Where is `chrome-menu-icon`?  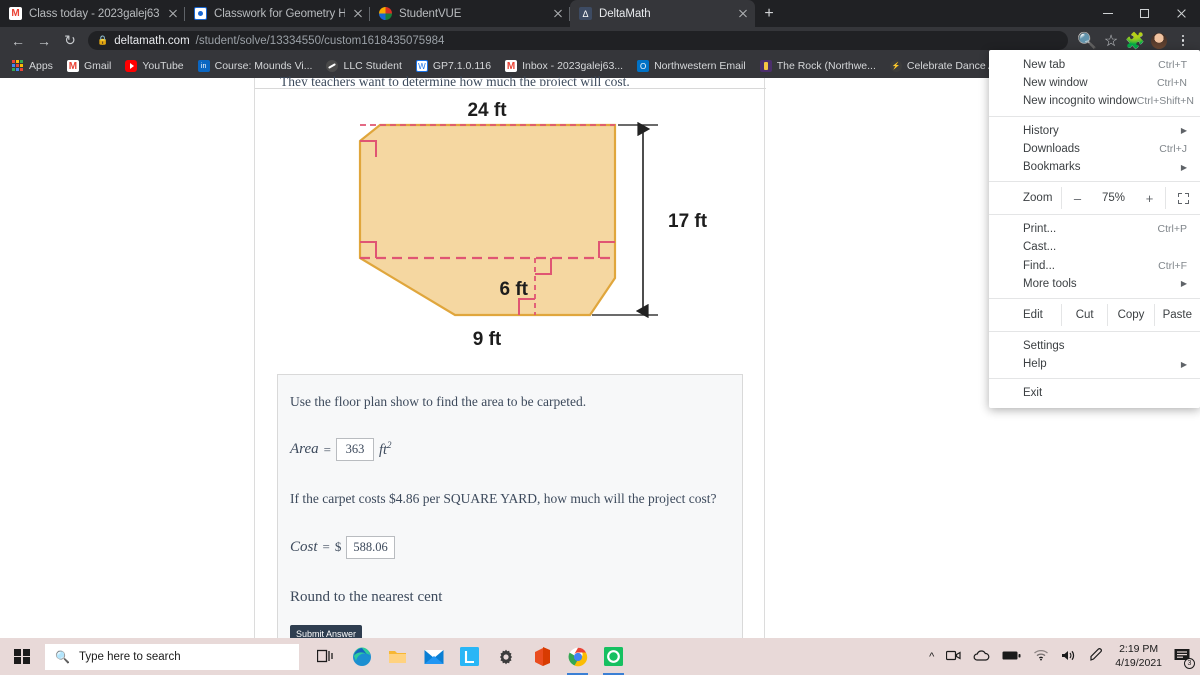
chrome-menu-icon is located at coordinates (1183, 41).